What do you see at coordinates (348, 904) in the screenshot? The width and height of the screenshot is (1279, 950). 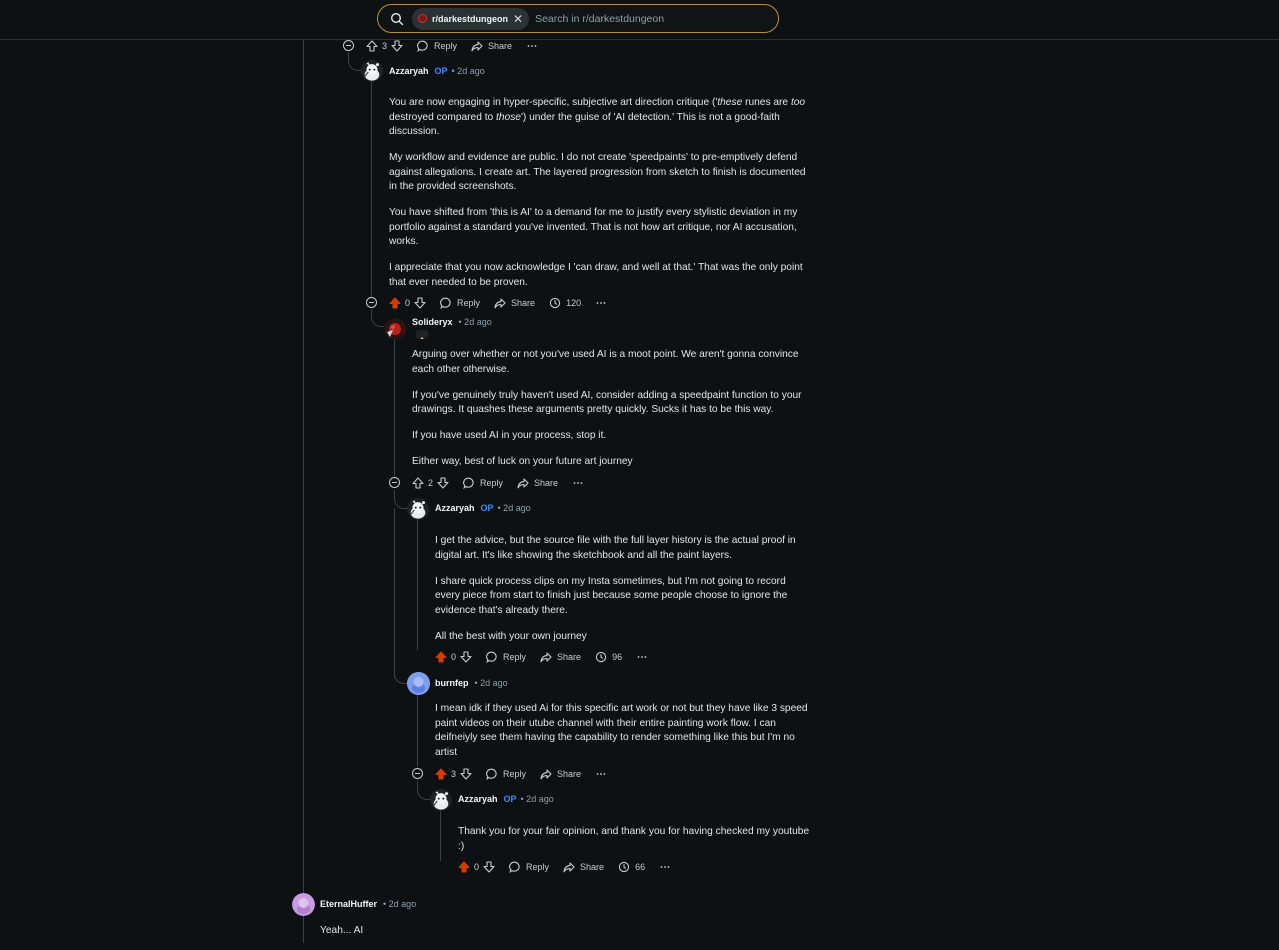 I see `author-name: EternalHuffer` at bounding box center [348, 904].